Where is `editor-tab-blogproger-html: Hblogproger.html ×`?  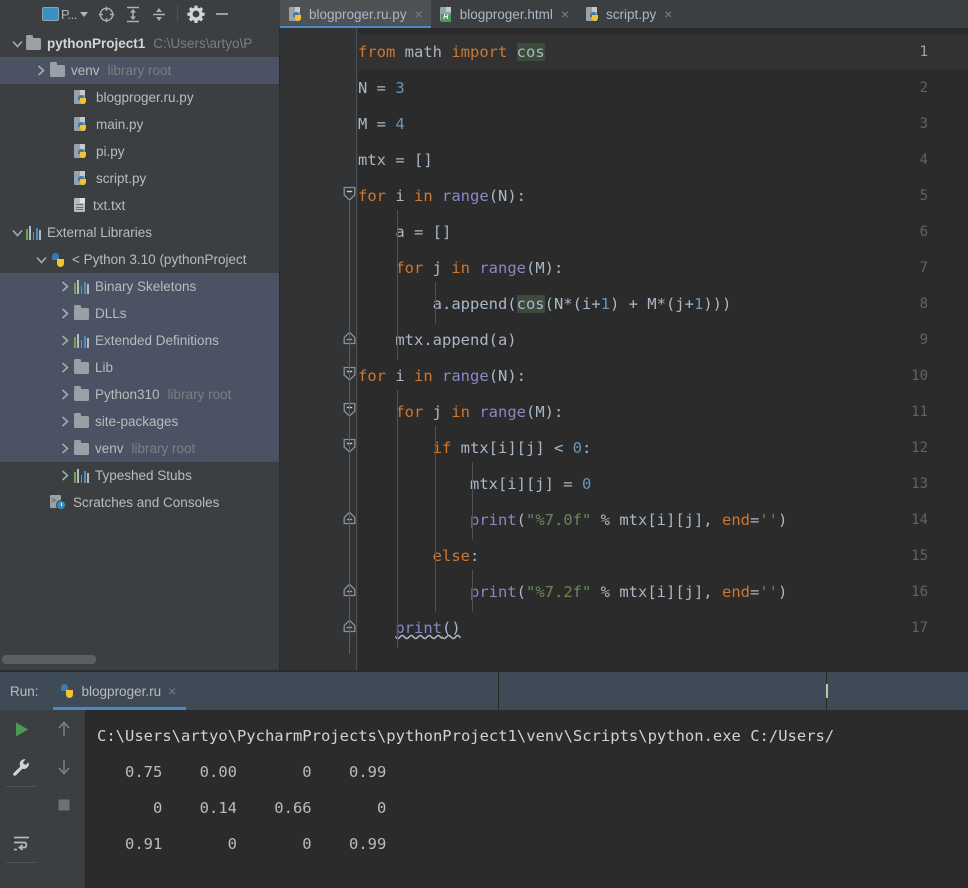
editor-tab-blogproger-html: Hblogproger.html × is located at coordinates (504, 14).